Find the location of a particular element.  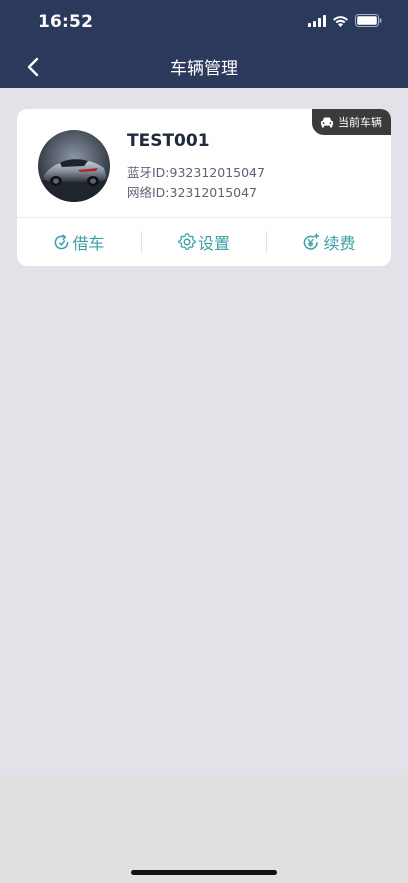

current-vehicle-badge: 当前车辆 is located at coordinates (351, 122).